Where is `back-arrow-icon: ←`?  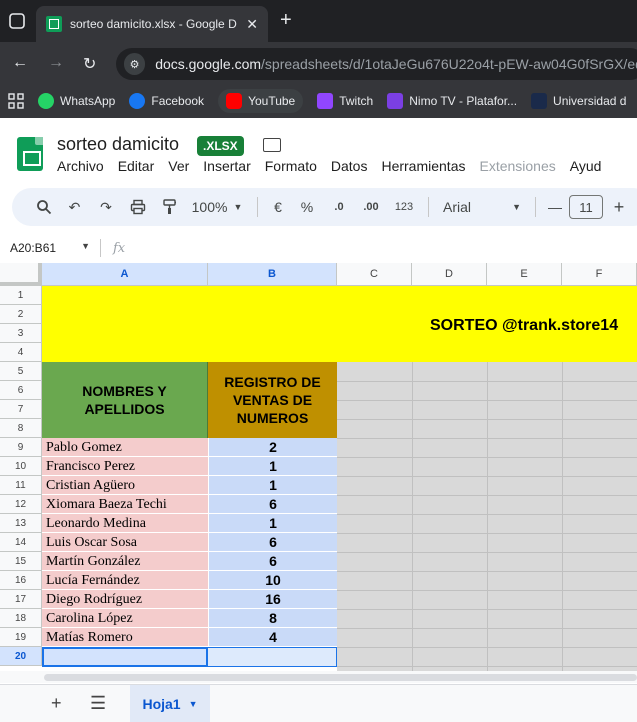 back-arrow-icon: ← is located at coordinates (20, 63).